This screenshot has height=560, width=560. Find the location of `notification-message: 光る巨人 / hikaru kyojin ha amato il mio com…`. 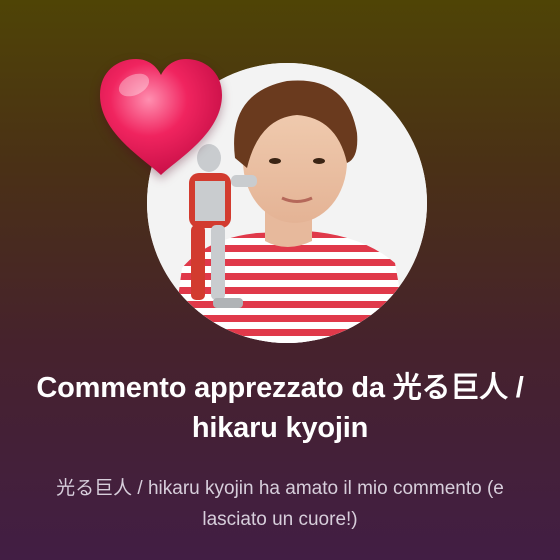

notification-message: 光る巨人 / hikaru kyojin ha amato il mio com… is located at coordinates (280, 504).